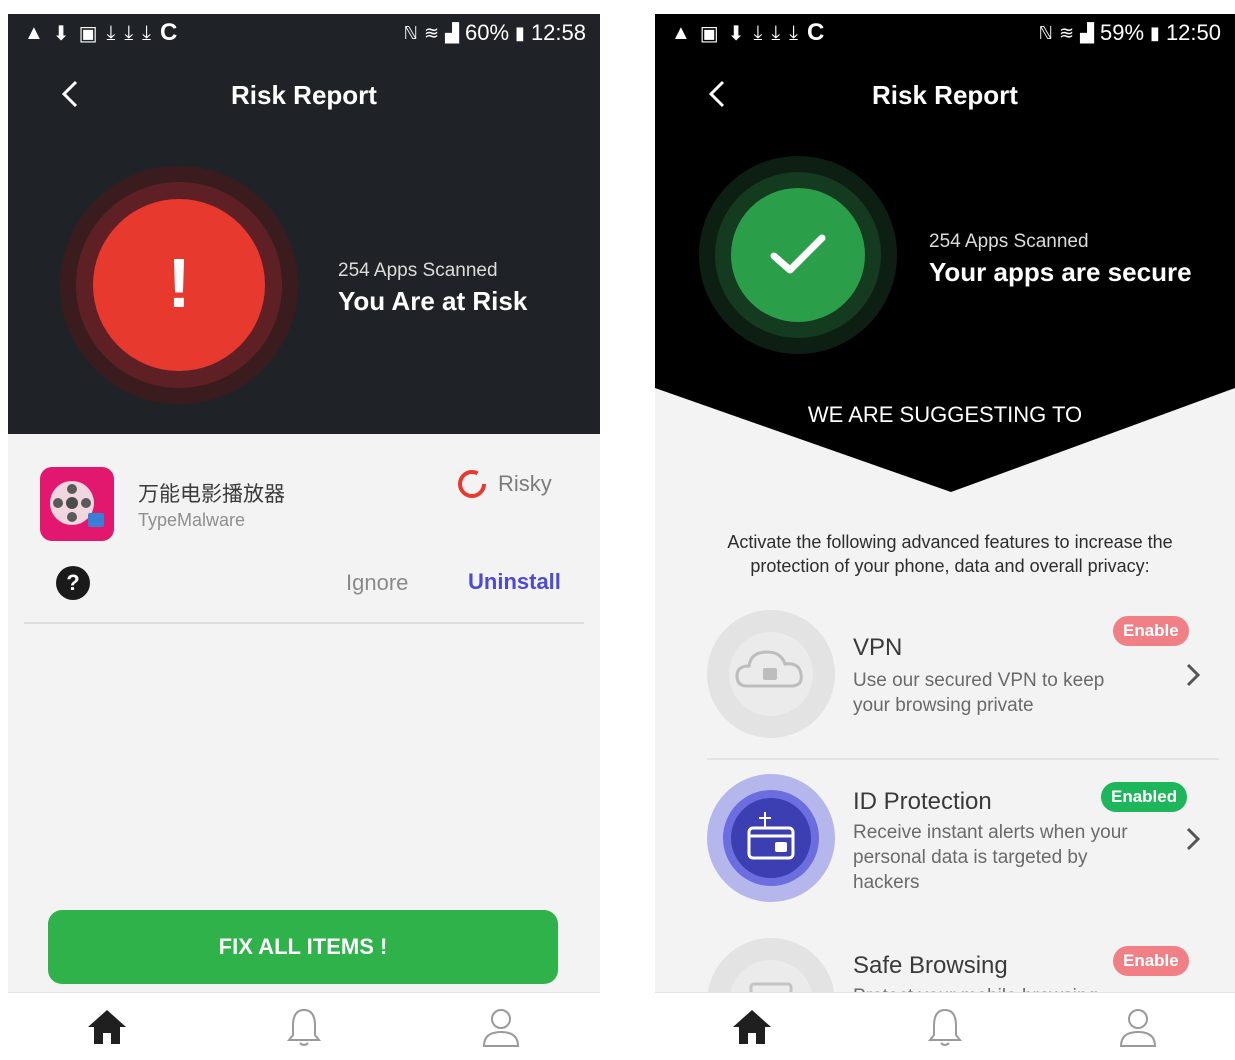 This screenshot has width=1235, height=1060. I want to click on risk-ring-icon, so click(472, 484).